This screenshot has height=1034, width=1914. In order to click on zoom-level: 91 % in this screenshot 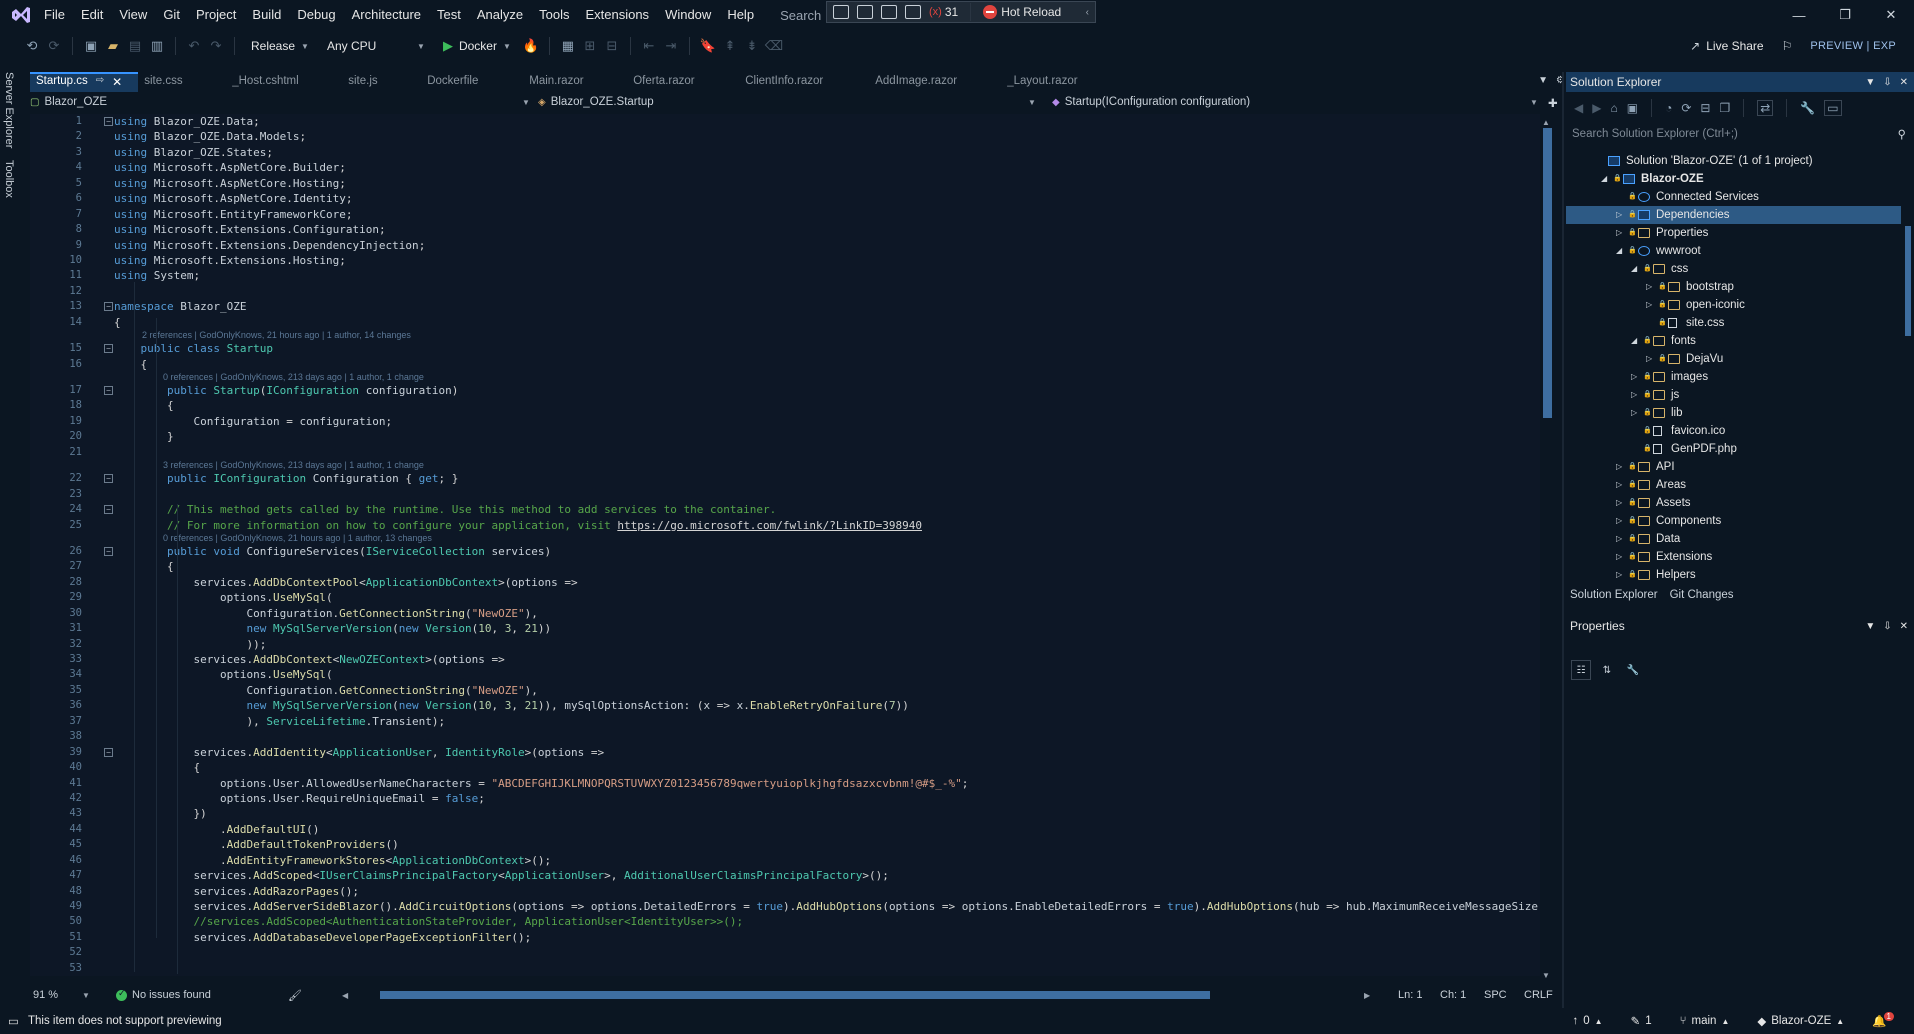, I will do `click(45, 995)`.